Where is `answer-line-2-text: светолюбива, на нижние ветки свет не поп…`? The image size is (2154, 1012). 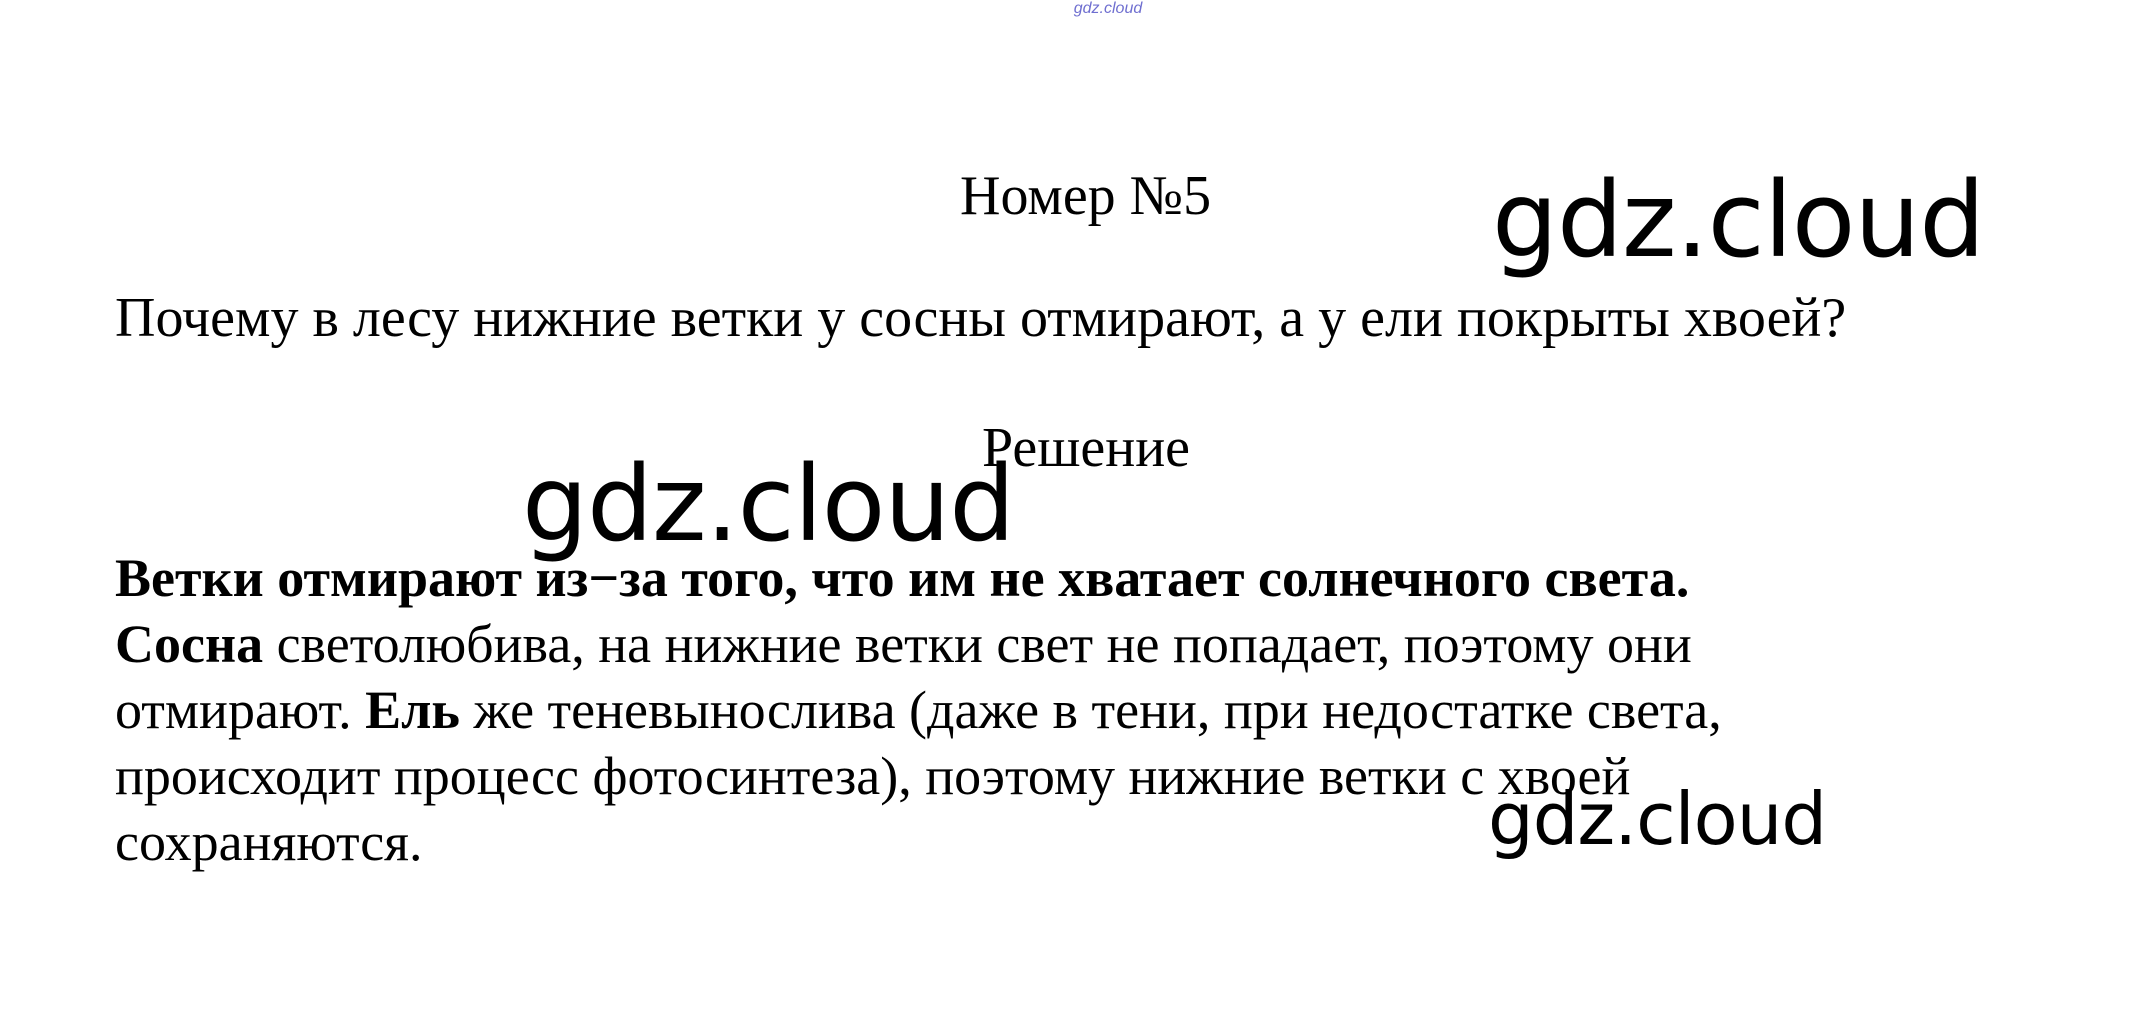 answer-line-2-text: светолюбива, на нижние ветки свет не поп… is located at coordinates (977, 644).